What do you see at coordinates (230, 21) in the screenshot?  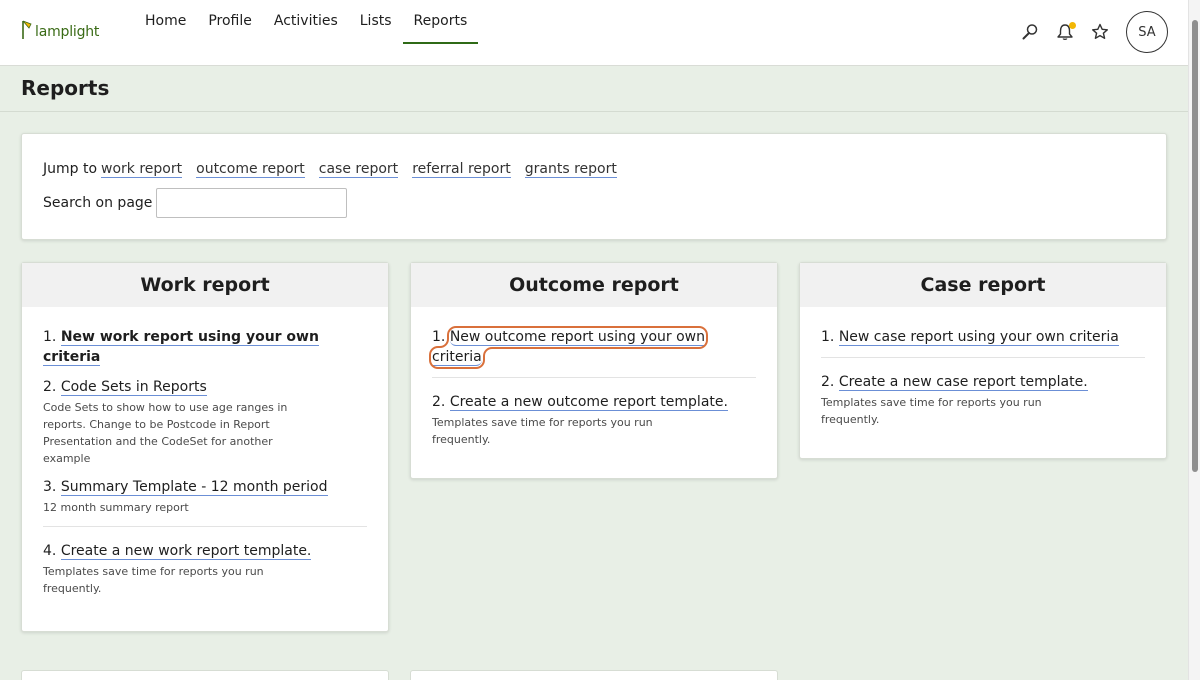 I see `nav-item-label: Profile` at bounding box center [230, 21].